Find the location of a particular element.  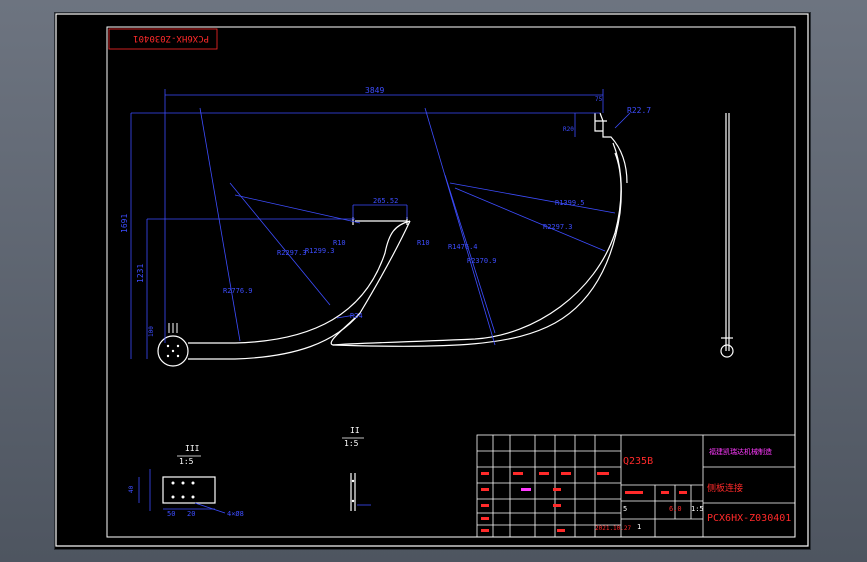

detail-view-iii: III 1:5 50 20 40 4×Ø8 is located at coordinates (186, 481).